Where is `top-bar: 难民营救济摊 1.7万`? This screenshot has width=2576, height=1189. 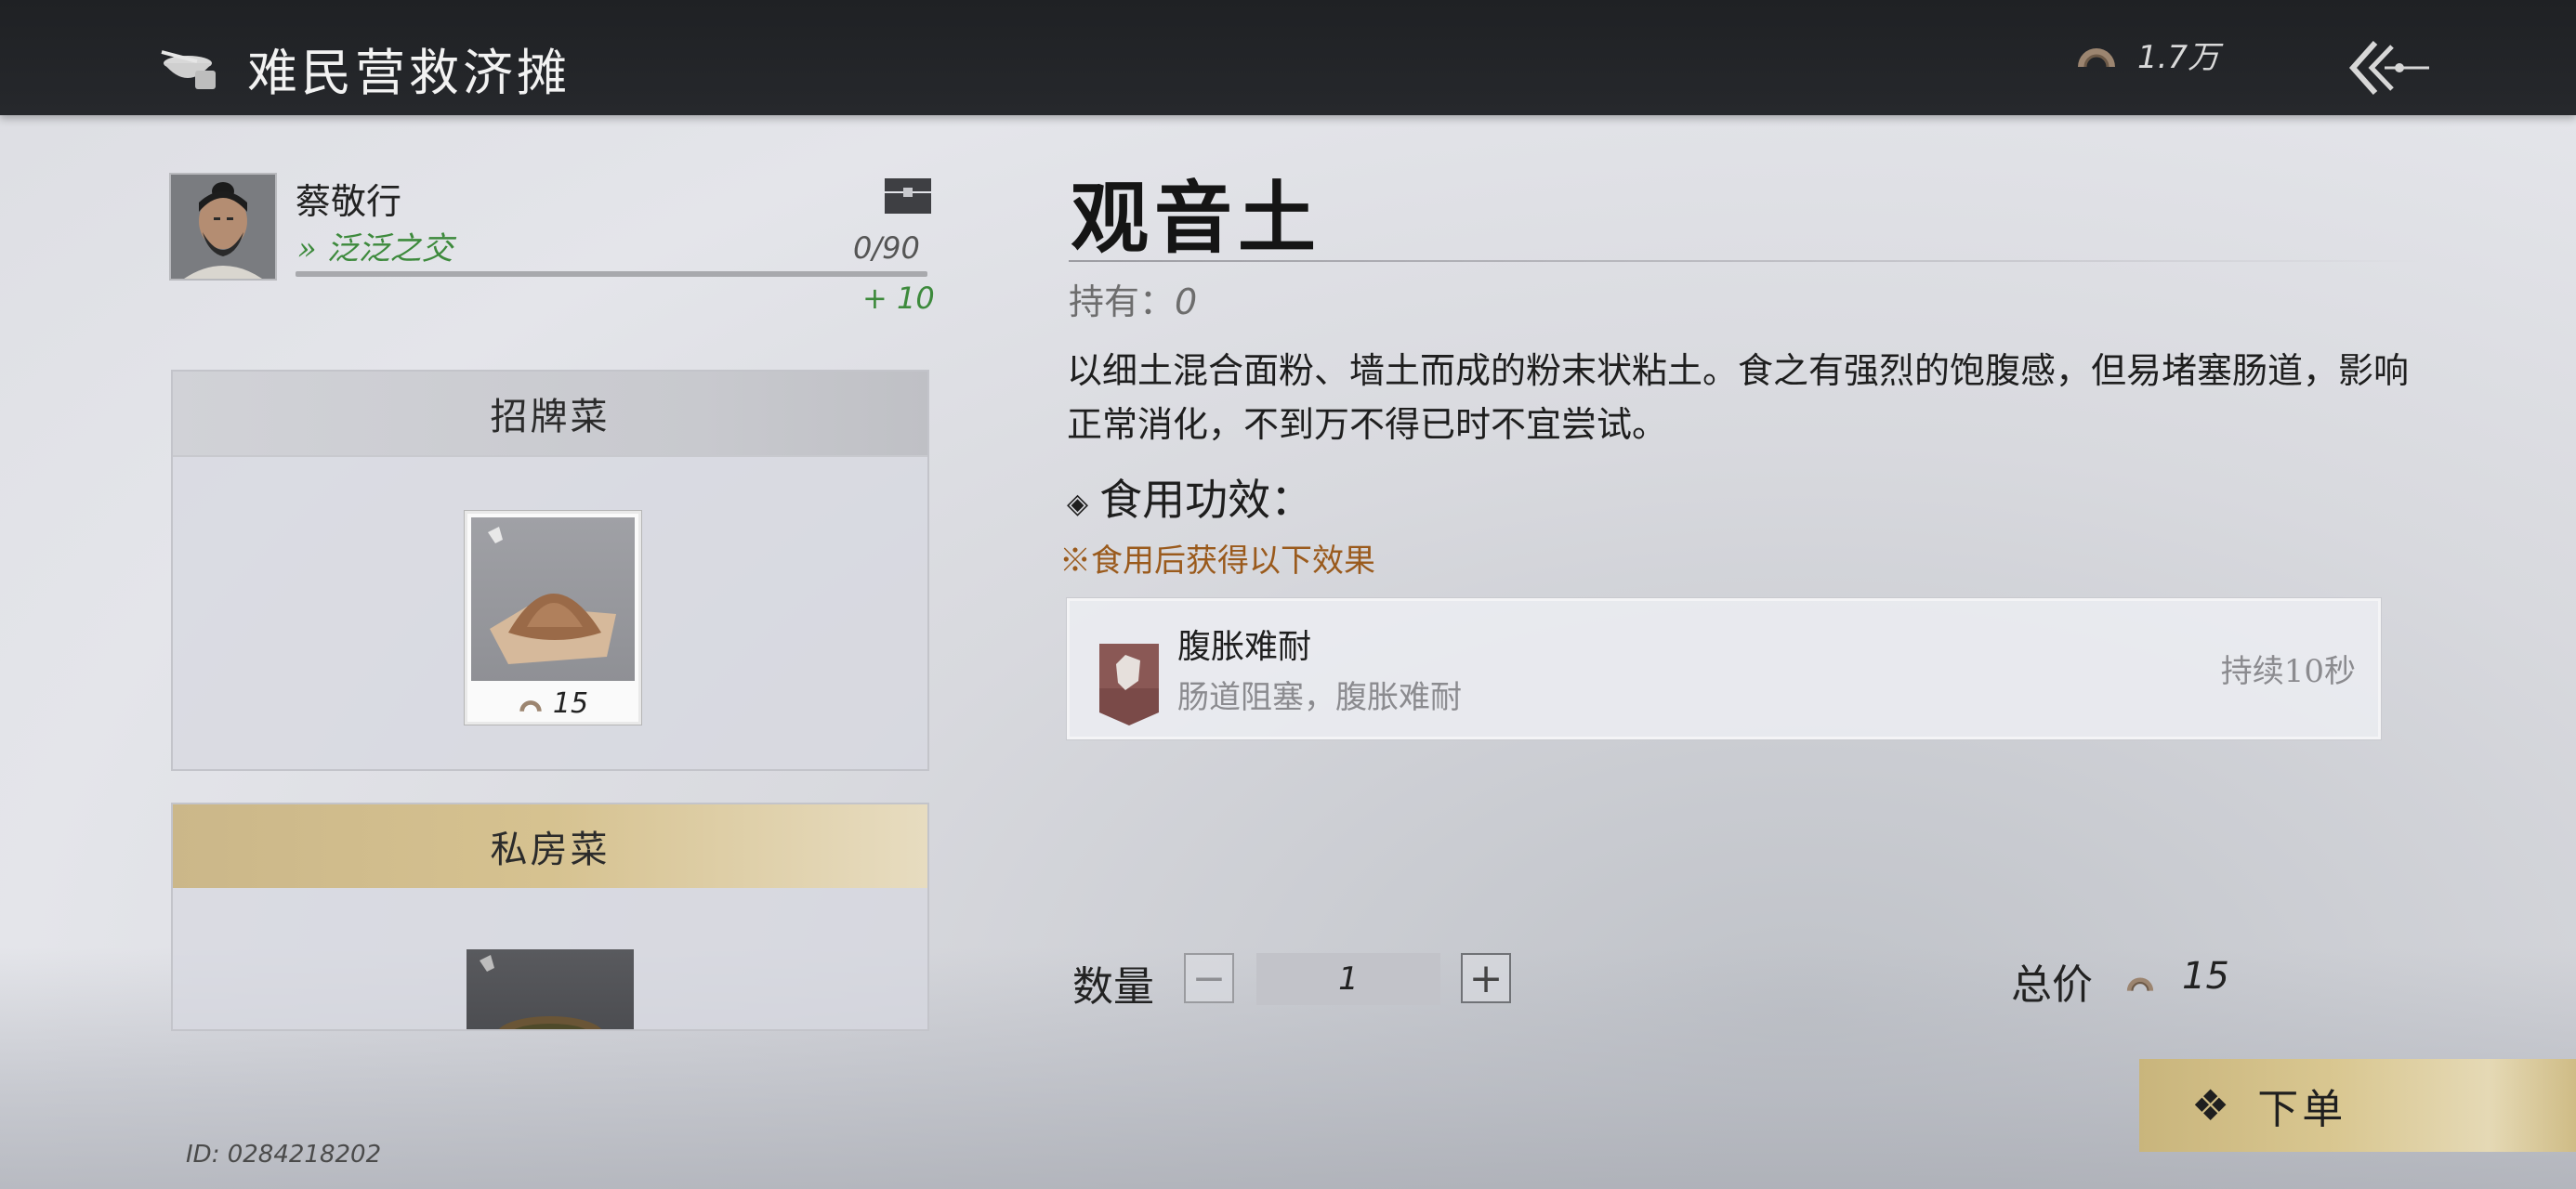
top-bar: 难民营救济摊 1.7万 is located at coordinates (1288, 57).